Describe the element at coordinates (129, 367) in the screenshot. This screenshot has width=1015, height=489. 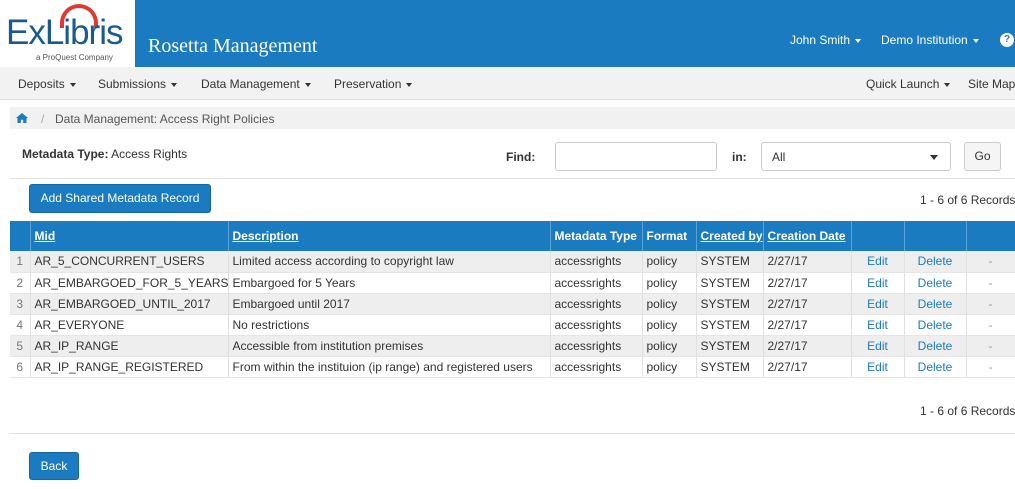
I see `cell-mid: AR_IP_RANGE_REGISTERED` at that location.